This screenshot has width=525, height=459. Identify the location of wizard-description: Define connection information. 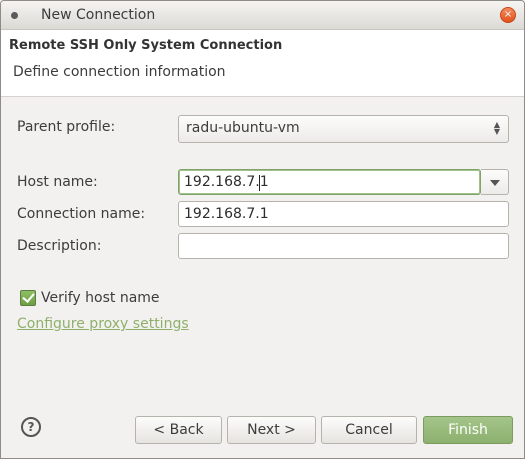
(119, 72).